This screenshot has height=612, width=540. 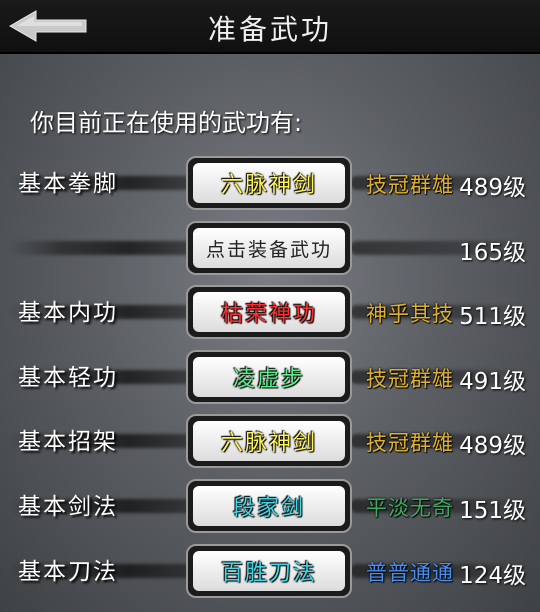 I want to click on skill-slot-row: 基本轻功 凌虚步 技冠群雄 491级, so click(x=270, y=378).